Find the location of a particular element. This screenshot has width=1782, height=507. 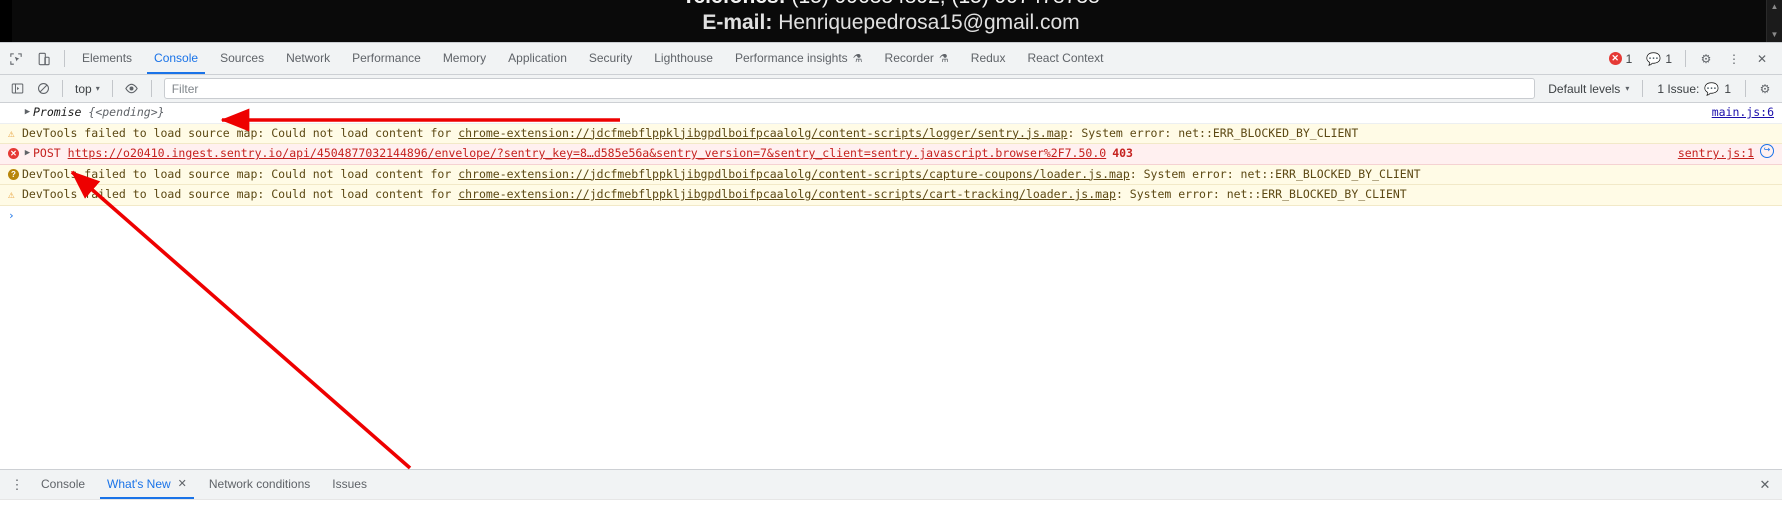

devtools-tab-lighthouse: Lighthouse is located at coordinates (683, 58).